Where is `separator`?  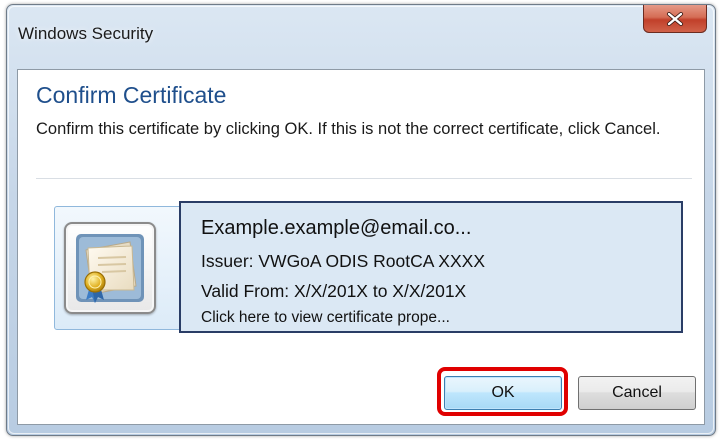 separator is located at coordinates (364, 178).